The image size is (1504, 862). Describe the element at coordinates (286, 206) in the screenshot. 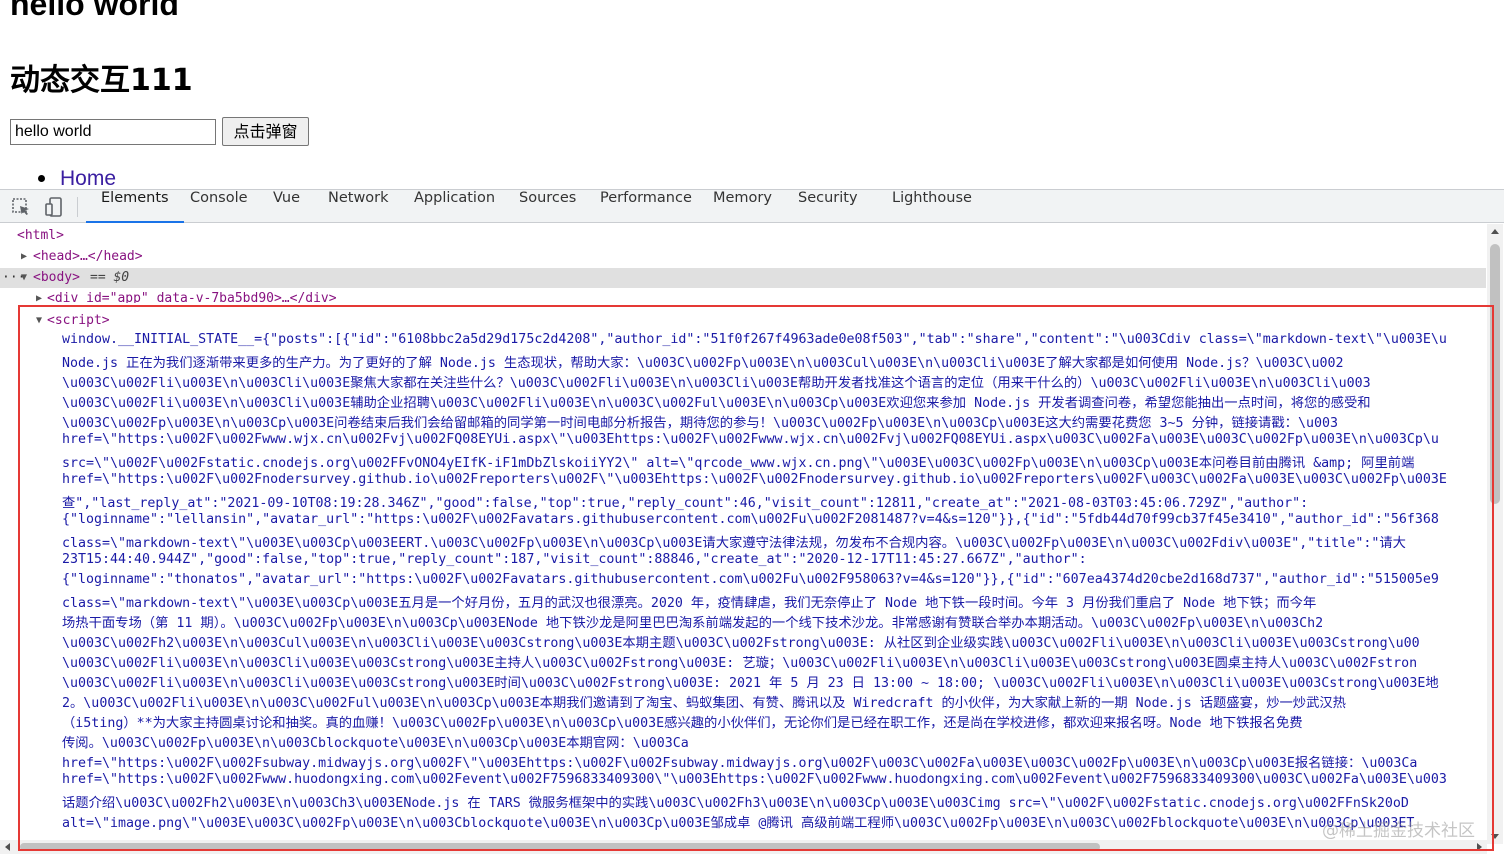

I see `tab-vue: Vue` at that location.